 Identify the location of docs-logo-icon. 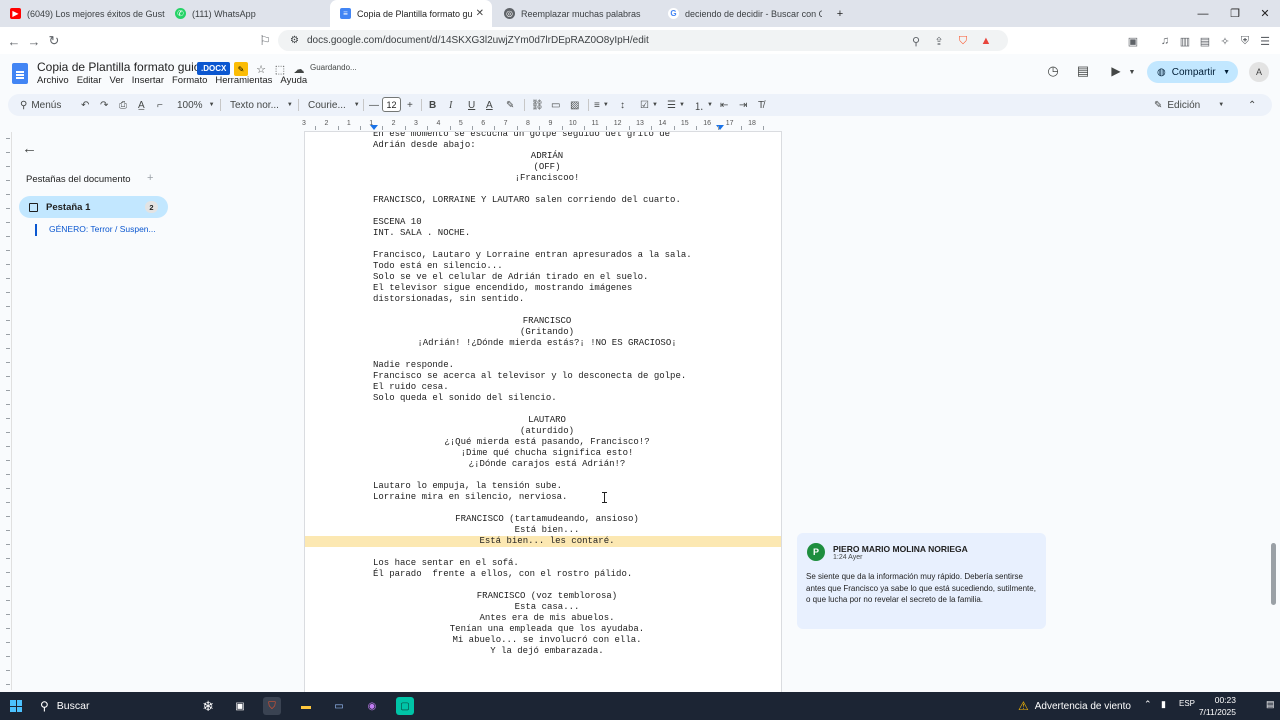
(20, 73).